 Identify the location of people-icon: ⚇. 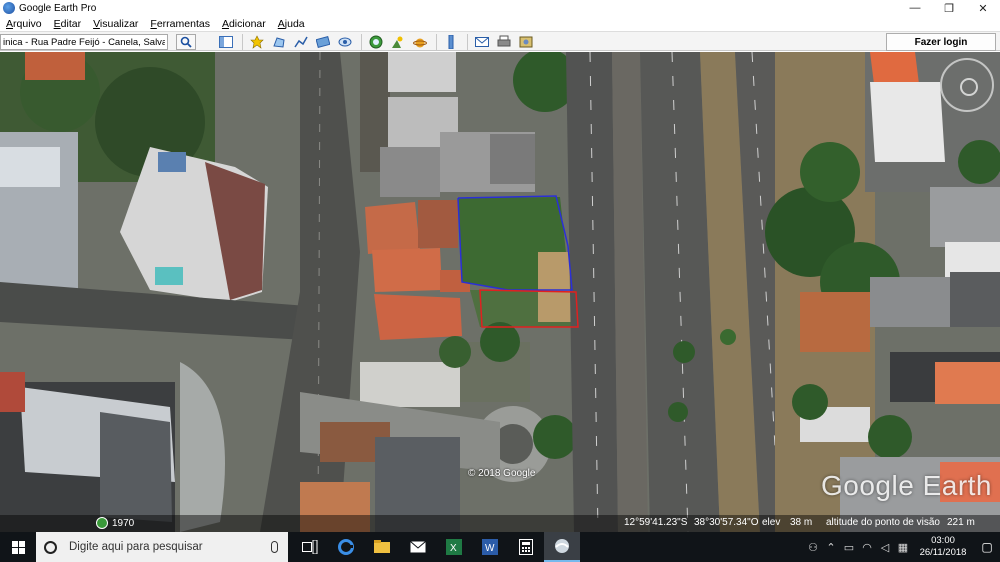
(813, 547).